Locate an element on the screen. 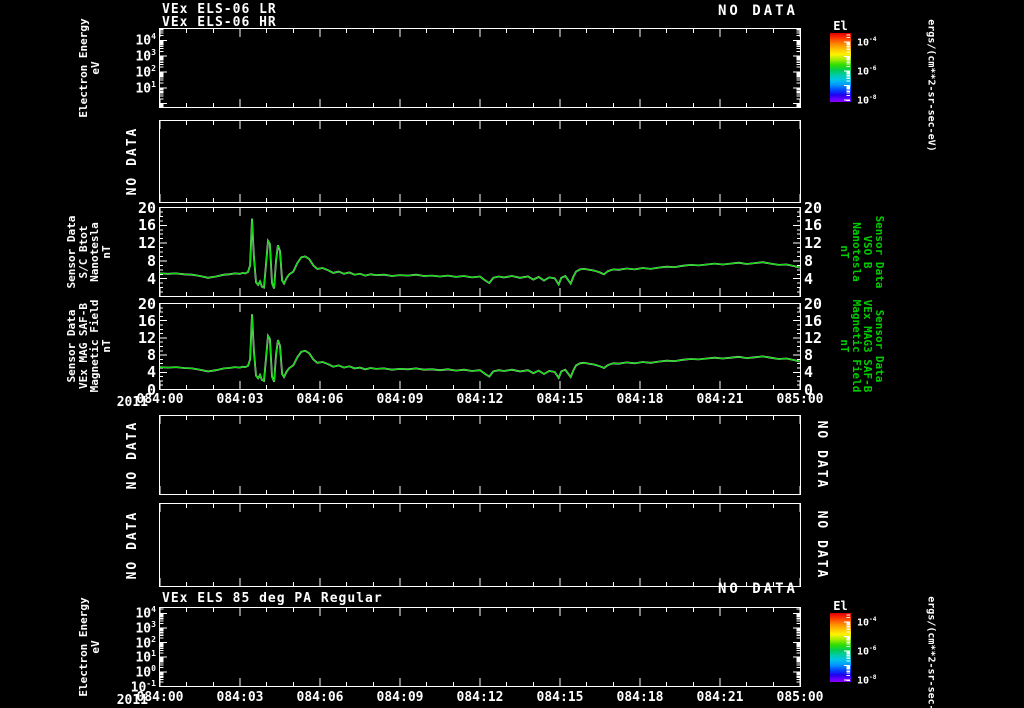 The width and height of the screenshot is (1024, 708). x-tick-label-upper: 084:18 is located at coordinates (640, 399).